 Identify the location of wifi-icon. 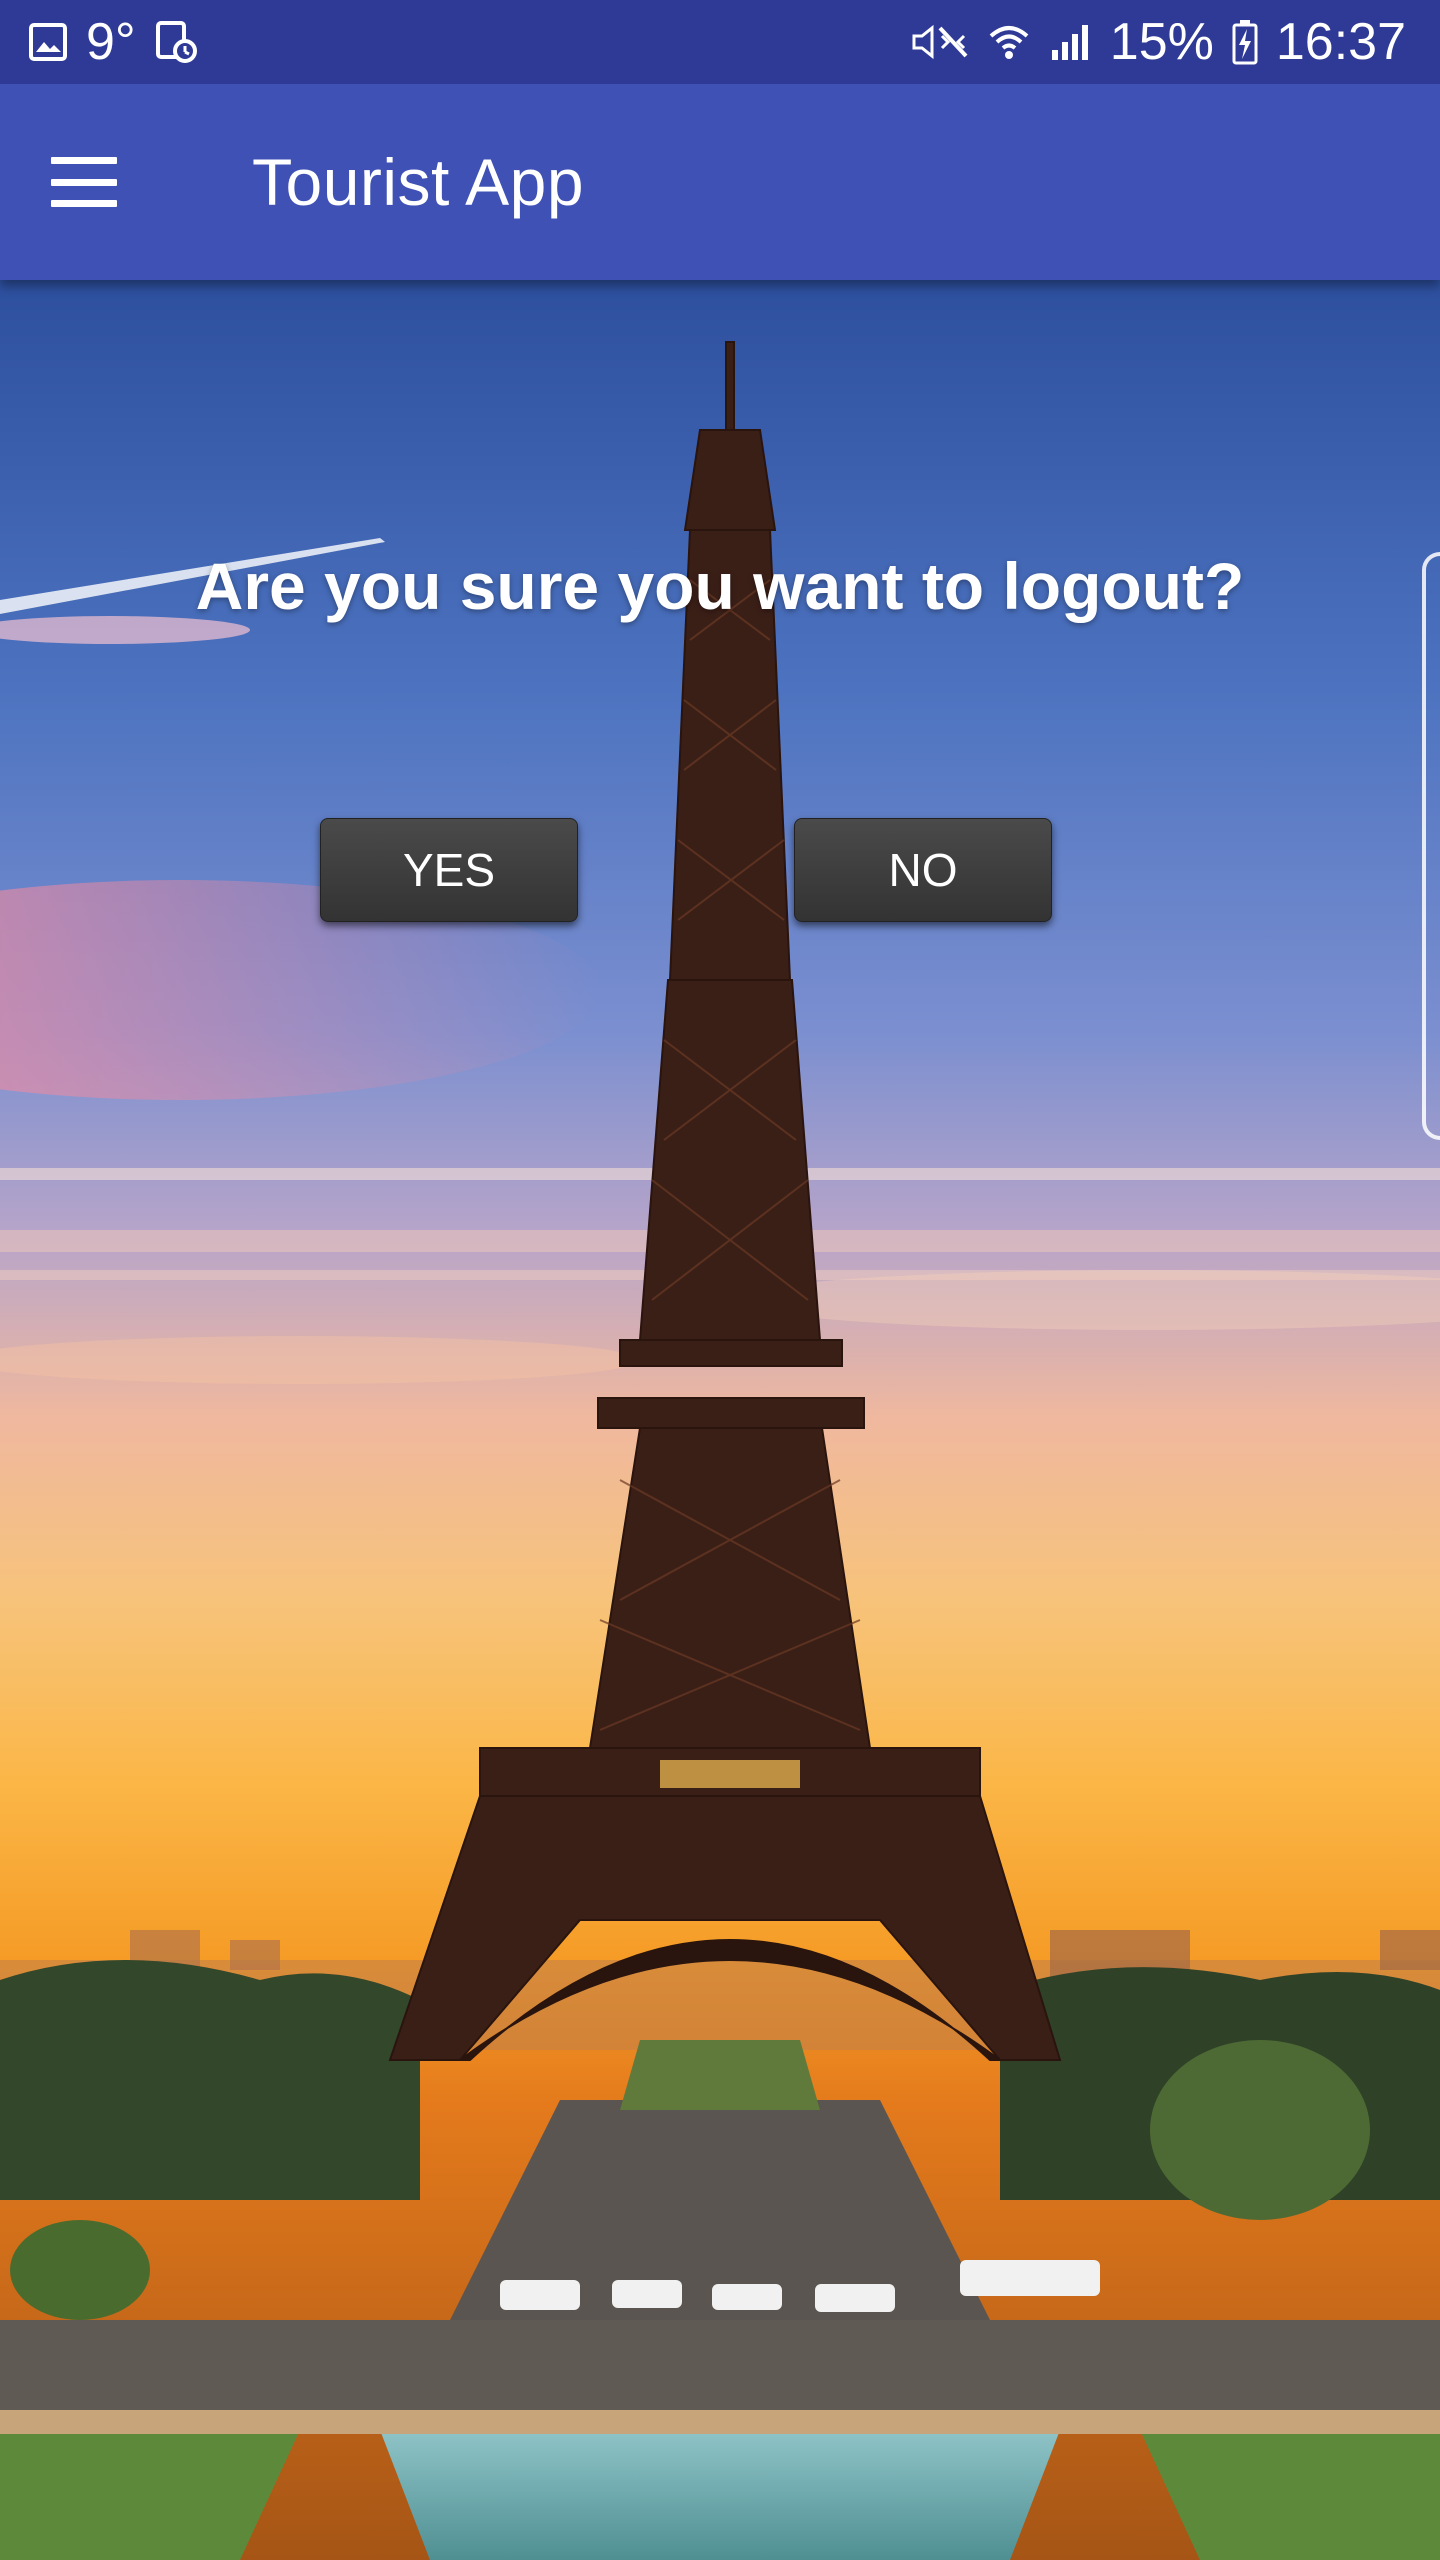
(1009, 42).